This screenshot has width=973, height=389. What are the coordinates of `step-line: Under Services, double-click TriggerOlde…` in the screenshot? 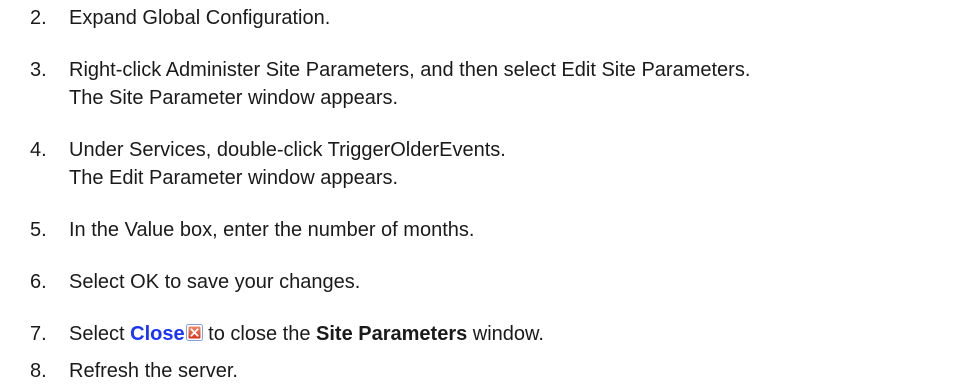 It's located at (287, 150).